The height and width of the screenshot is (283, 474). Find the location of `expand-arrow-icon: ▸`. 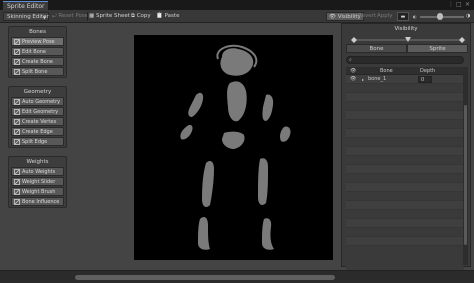

expand-arrow-icon: ▸ is located at coordinates (363, 79).